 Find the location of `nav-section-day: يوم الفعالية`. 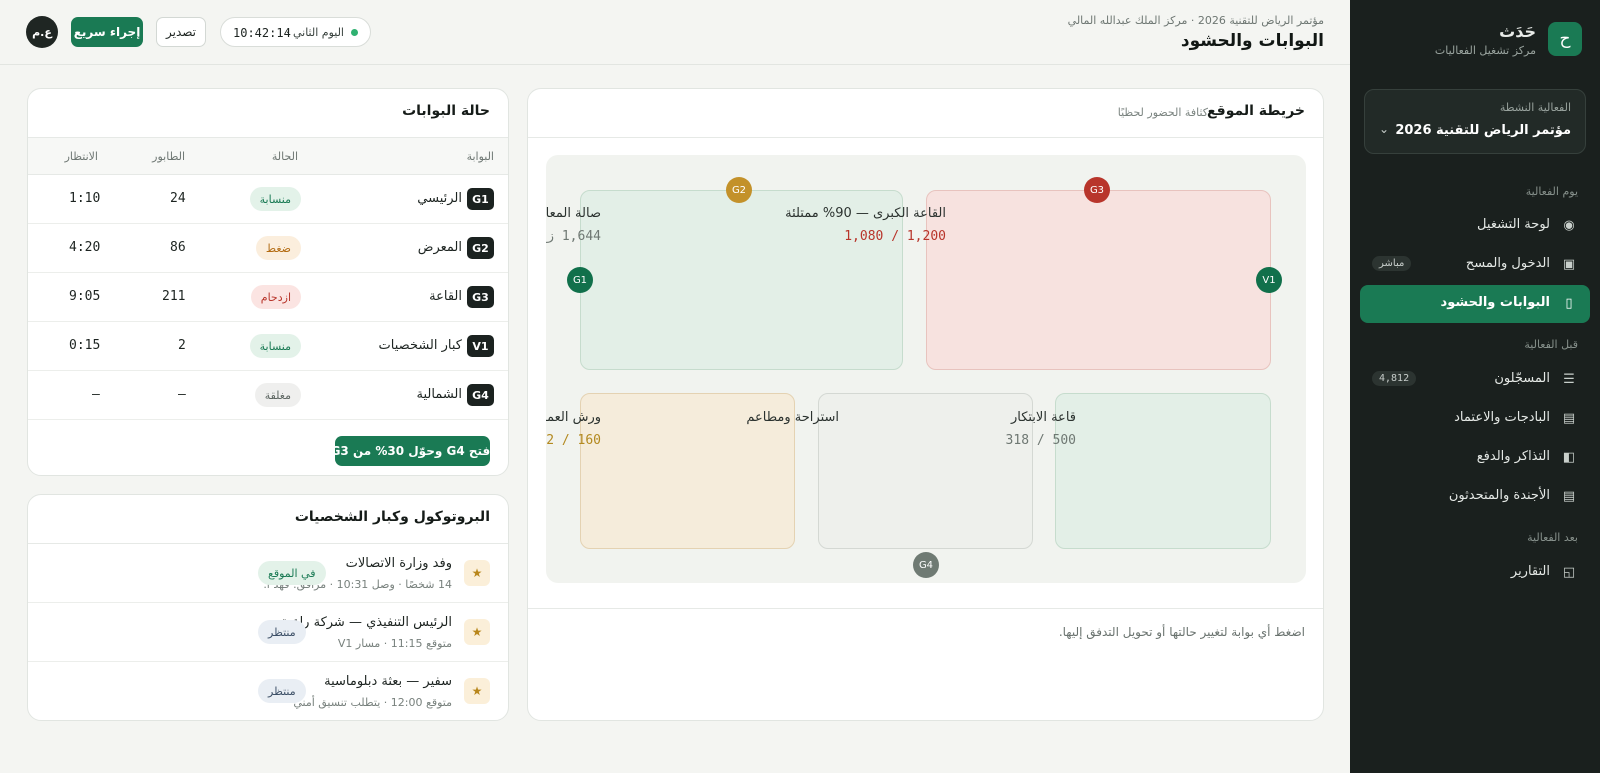

nav-section-day: يوم الفعالية is located at coordinates (1551, 191).